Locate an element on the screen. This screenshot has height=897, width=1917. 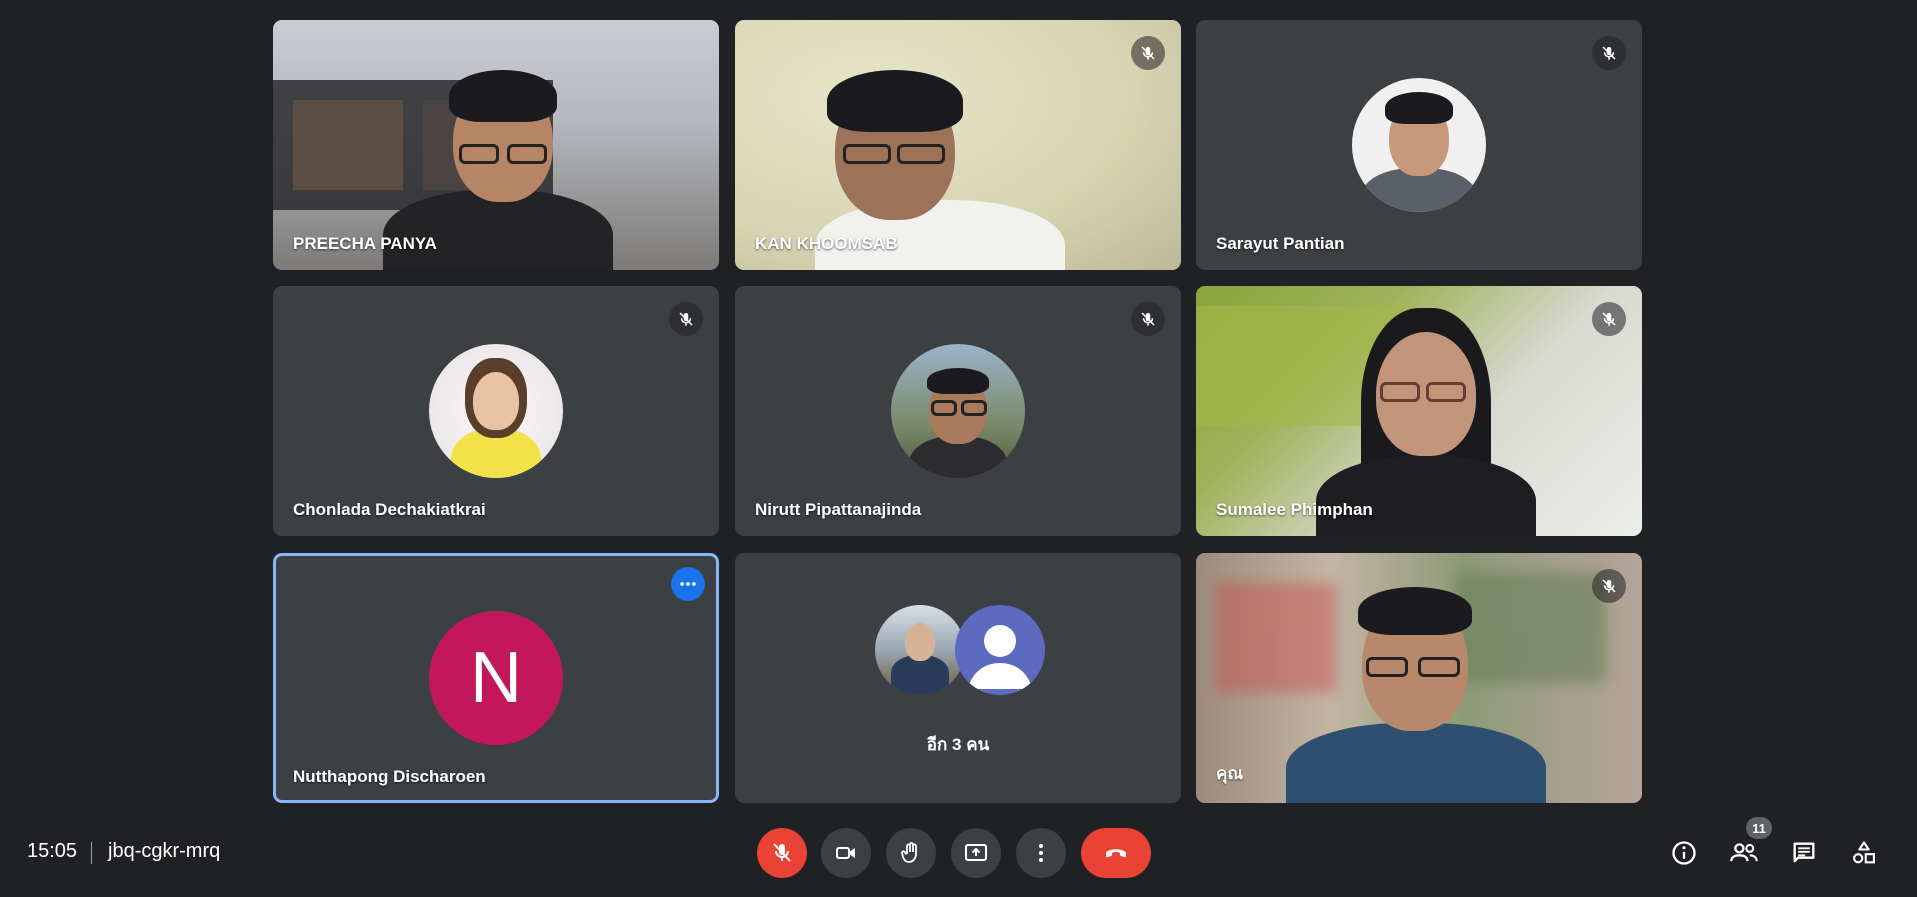
participant-name: Sarayut Pantian is located at coordinates (1280, 243).